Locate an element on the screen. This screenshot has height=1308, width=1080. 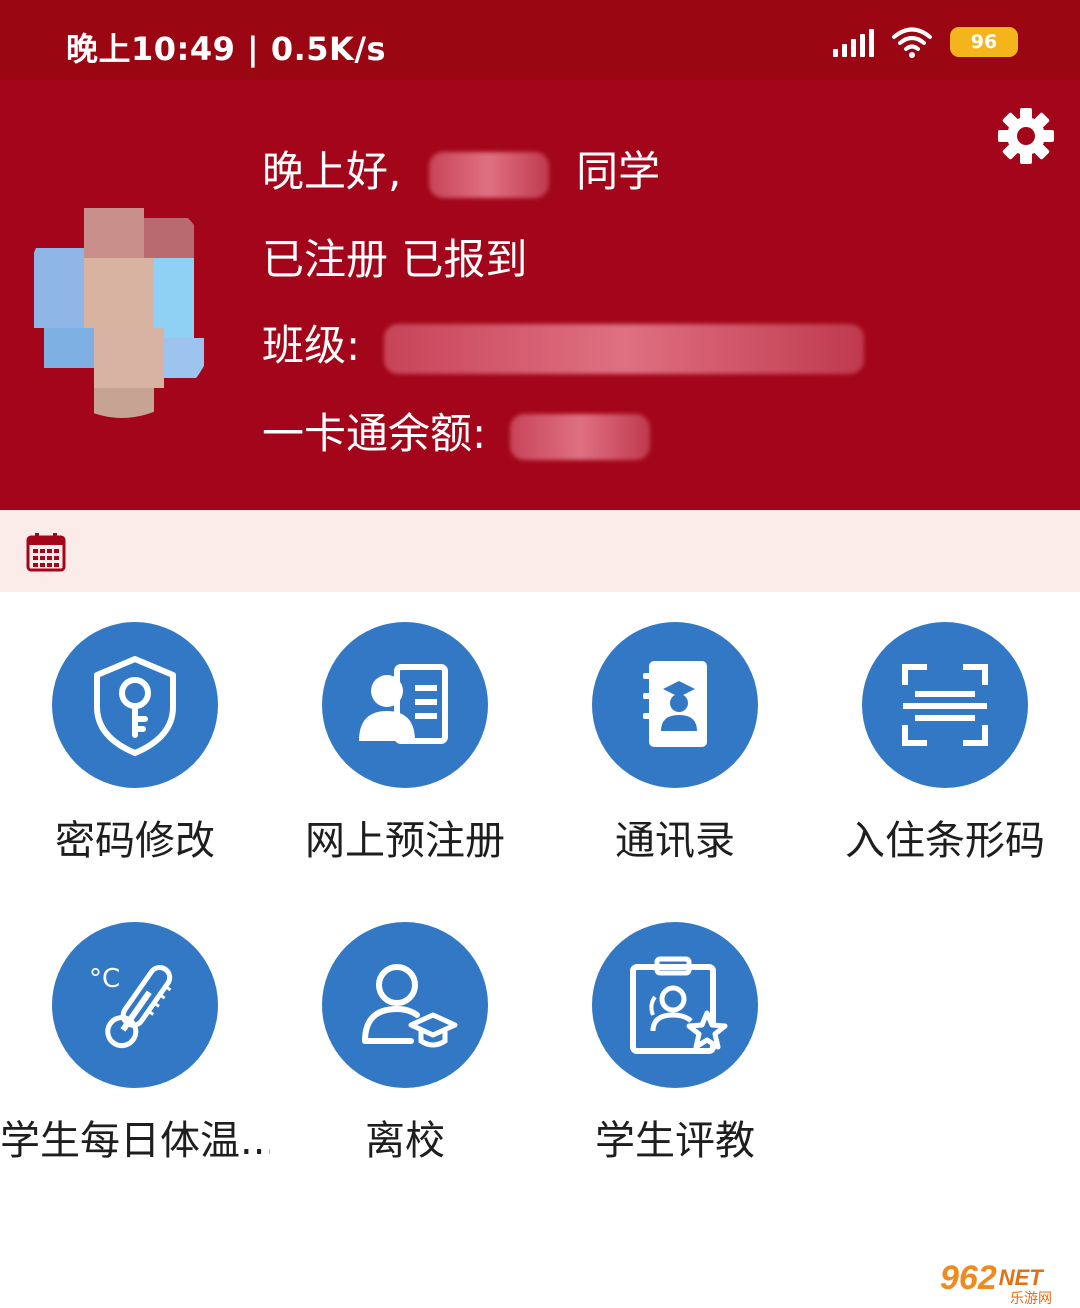
class-redaction is located at coordinates (623, 348).